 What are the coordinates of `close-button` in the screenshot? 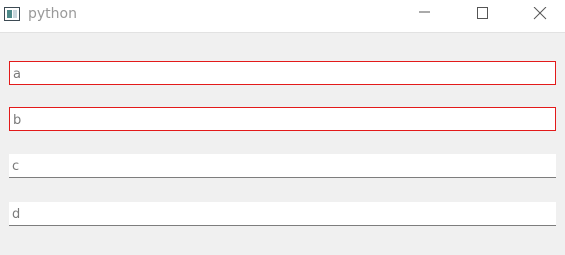 It's located at (540, 14).